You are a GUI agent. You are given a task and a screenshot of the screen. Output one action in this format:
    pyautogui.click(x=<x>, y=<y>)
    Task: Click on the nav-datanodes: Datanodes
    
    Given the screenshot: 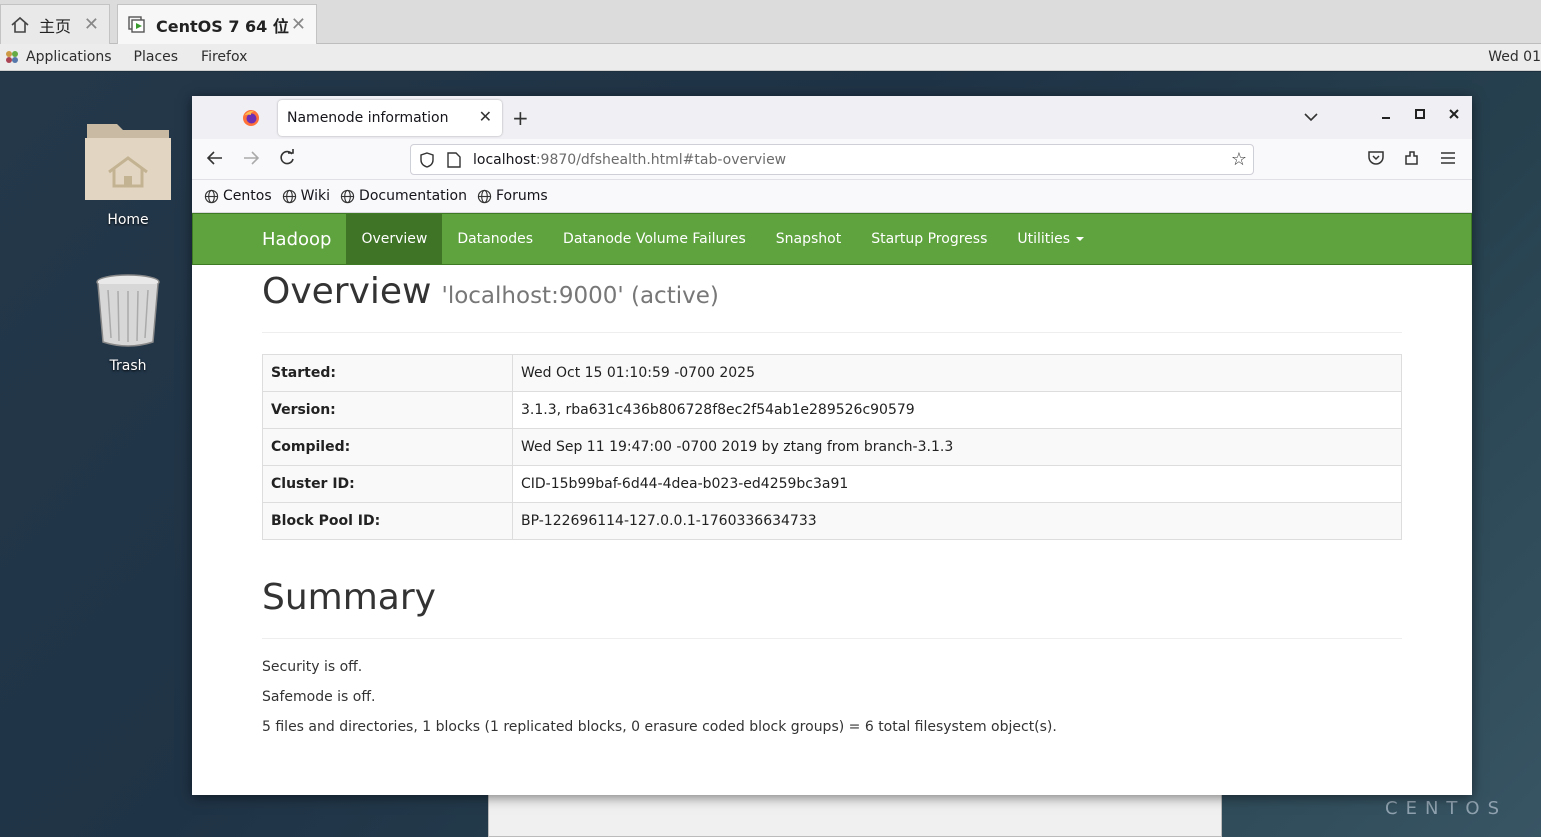 What is the action you would take?
    pyautogui.click(x=495, y=239)
    